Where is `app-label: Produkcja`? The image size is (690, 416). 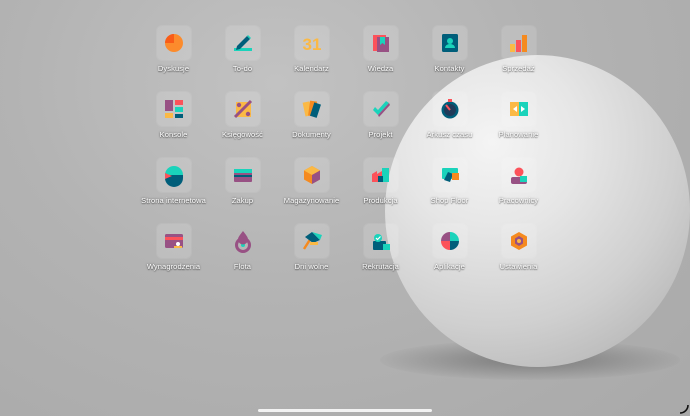
app-label: Produkcja is located at coordinates (380, 200).